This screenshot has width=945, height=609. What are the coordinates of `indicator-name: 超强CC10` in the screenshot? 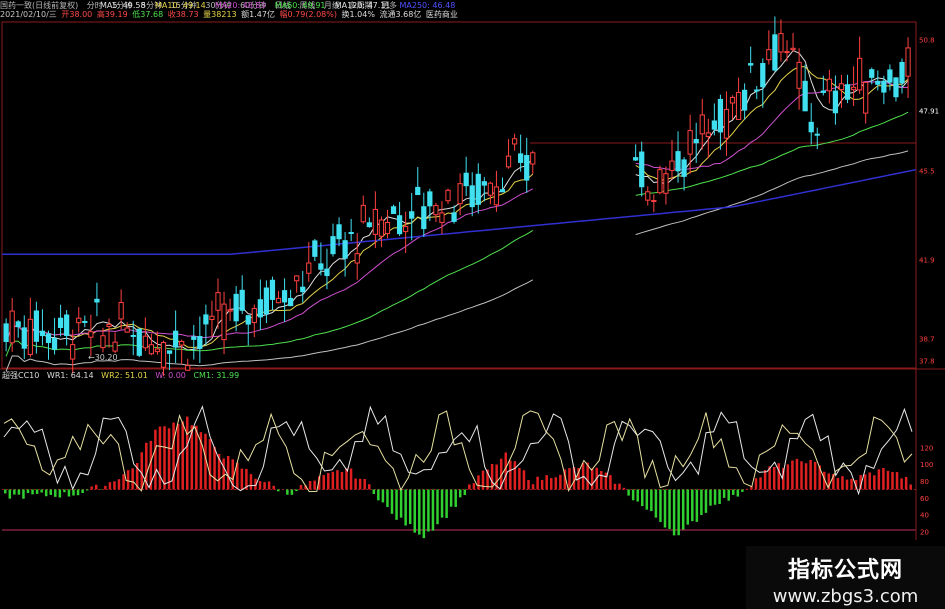 It's located at (20, 375).